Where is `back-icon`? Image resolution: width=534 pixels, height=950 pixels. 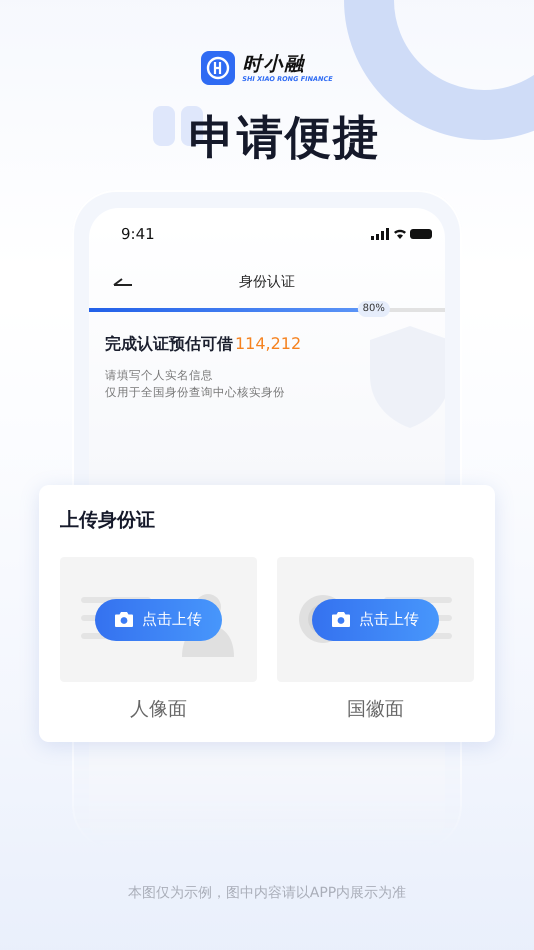 back-icon is located at coordinates (123, 282).